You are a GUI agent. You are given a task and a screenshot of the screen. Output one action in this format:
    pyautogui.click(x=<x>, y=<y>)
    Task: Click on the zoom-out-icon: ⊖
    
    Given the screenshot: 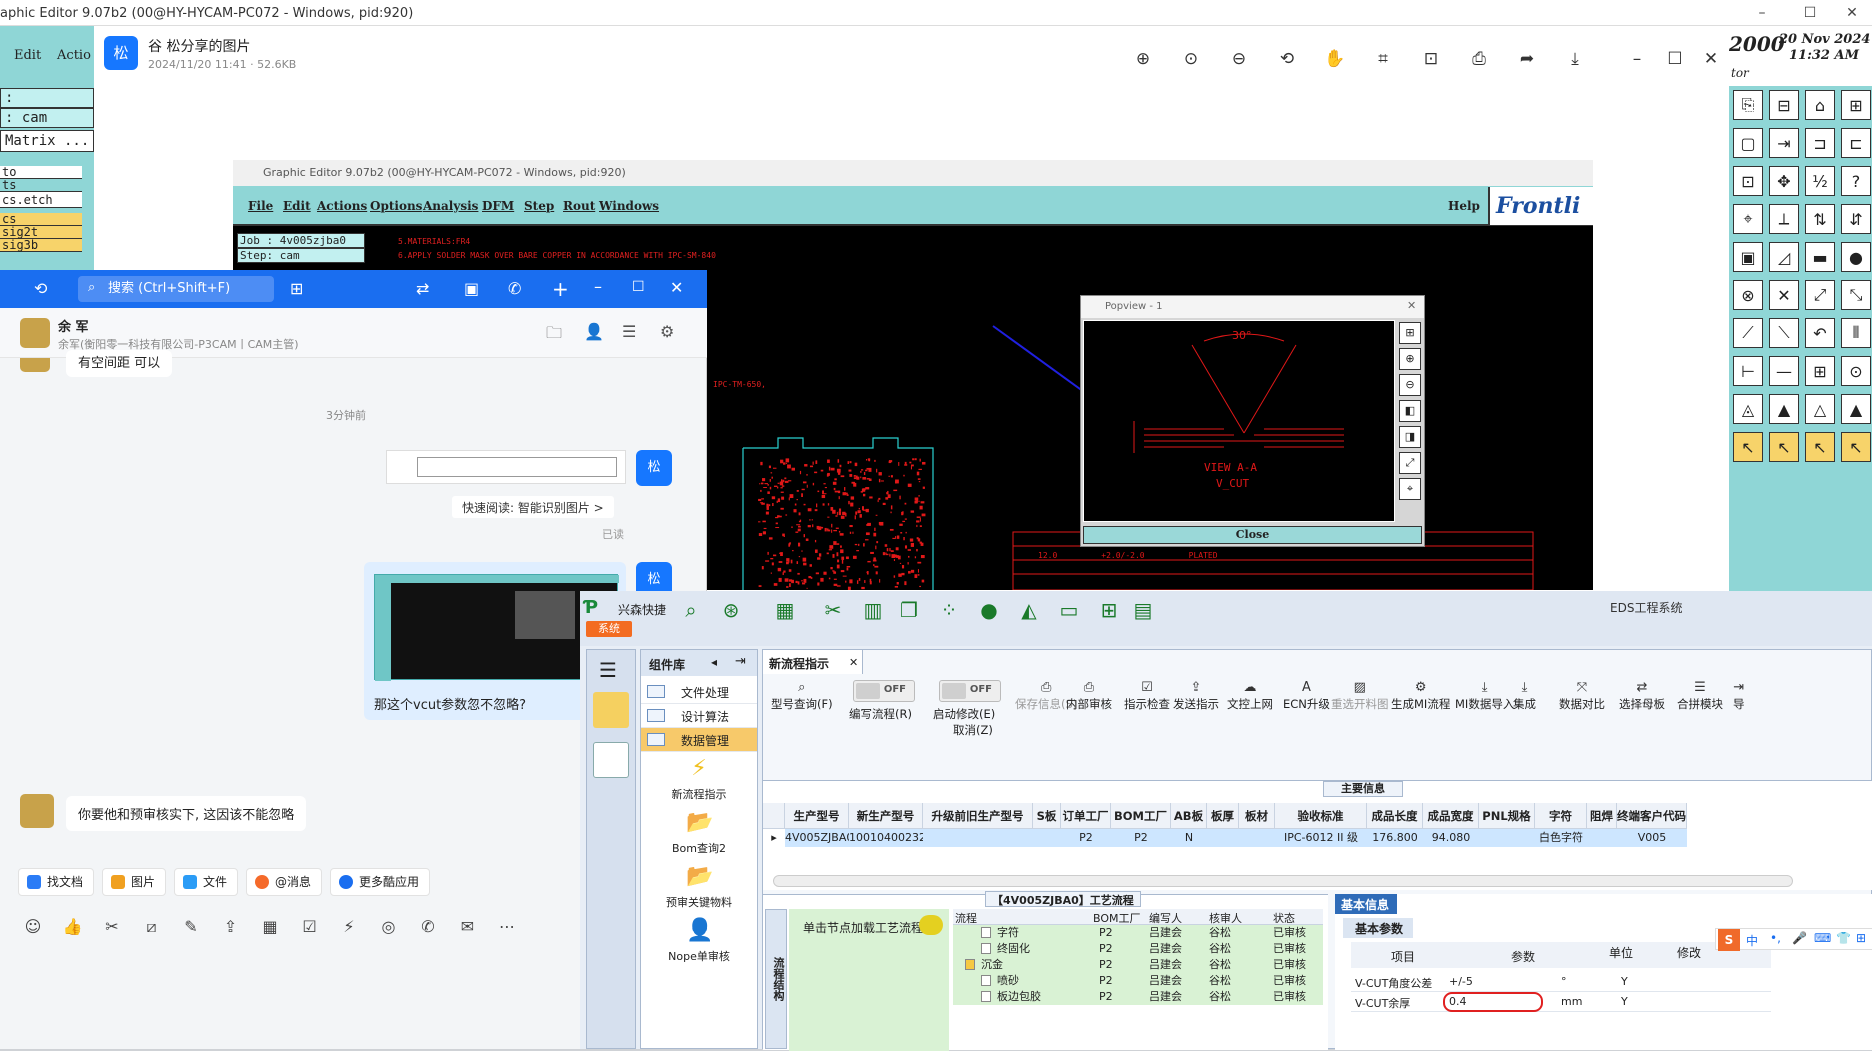 What is the action you would take?
    pyautogui.click(x=1239, y=59)
    